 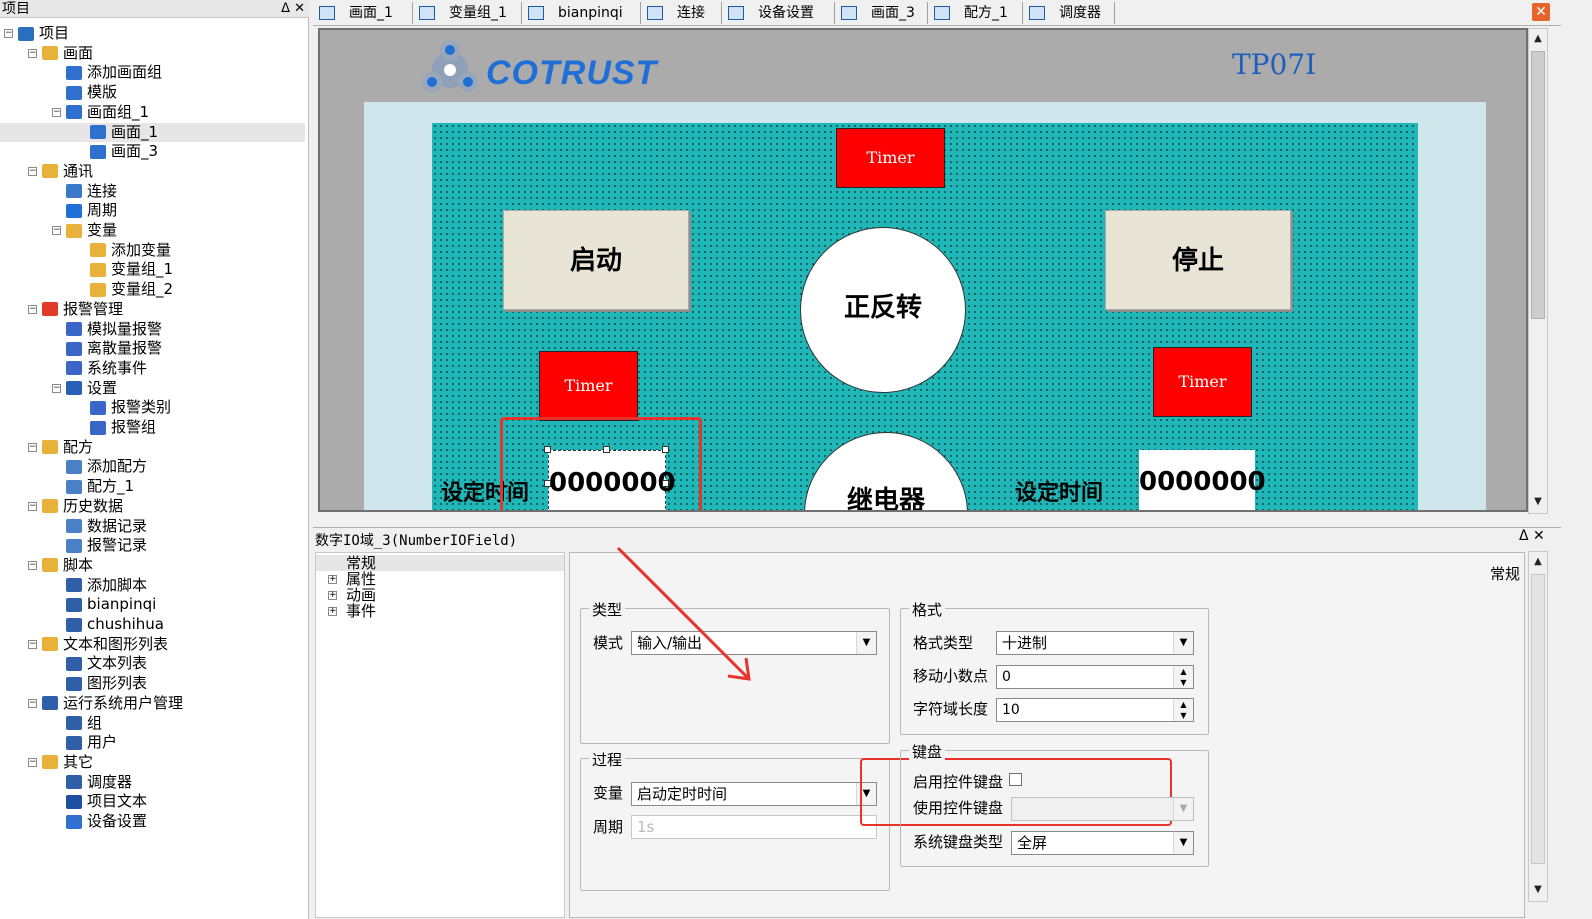 What do you see at coordinates (84, 92) in the screenshot?
I see `tree-item-4: 模版` at bounding box center [84, 92].